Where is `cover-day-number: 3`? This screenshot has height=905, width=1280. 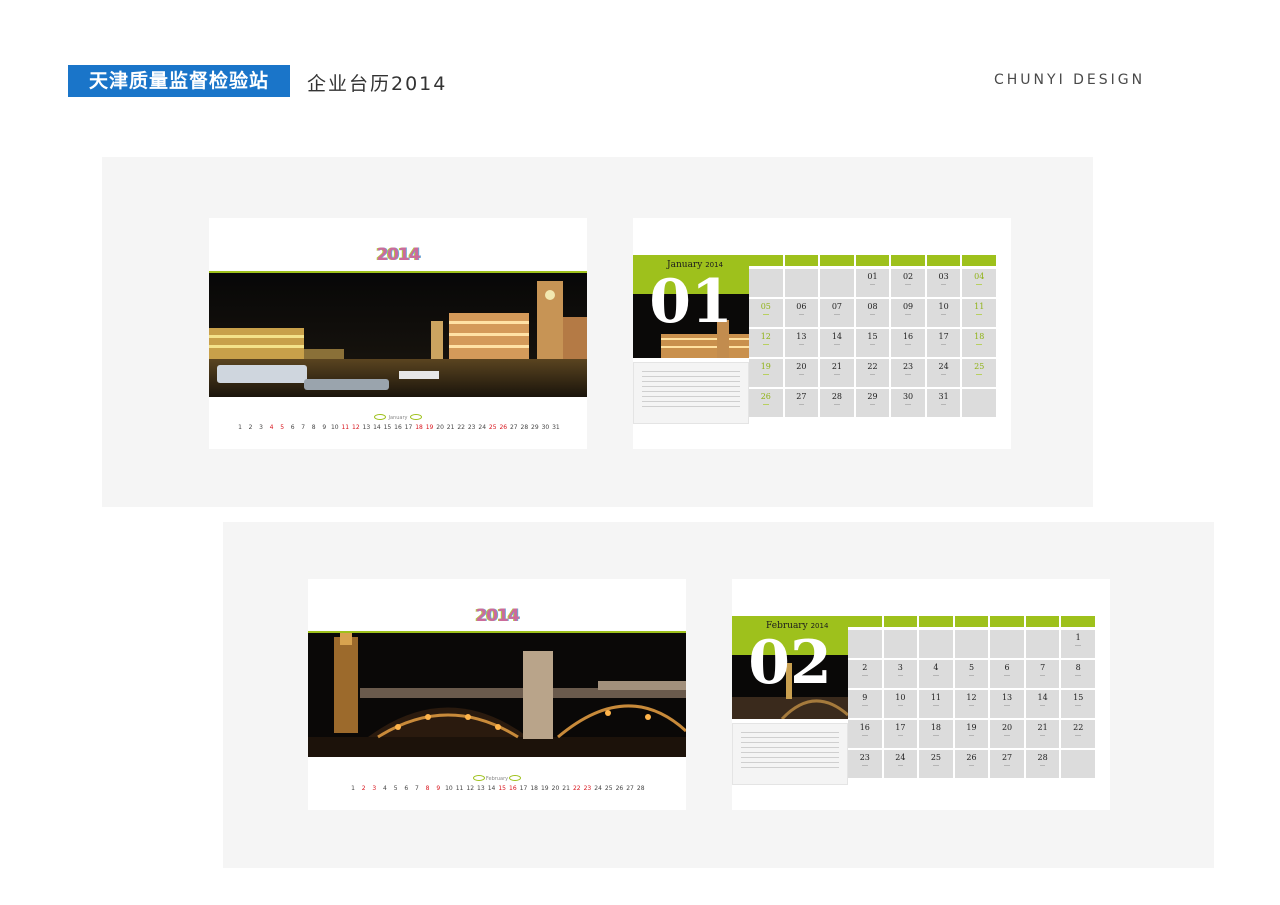 cover-day-number: 3 is located at coordinates (261, 427).